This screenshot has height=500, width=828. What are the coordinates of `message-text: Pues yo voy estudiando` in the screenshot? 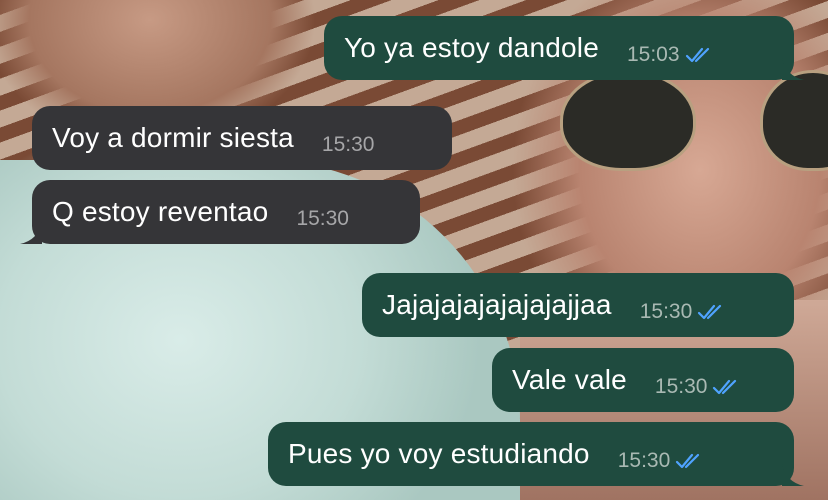 It's located at (439, 453).